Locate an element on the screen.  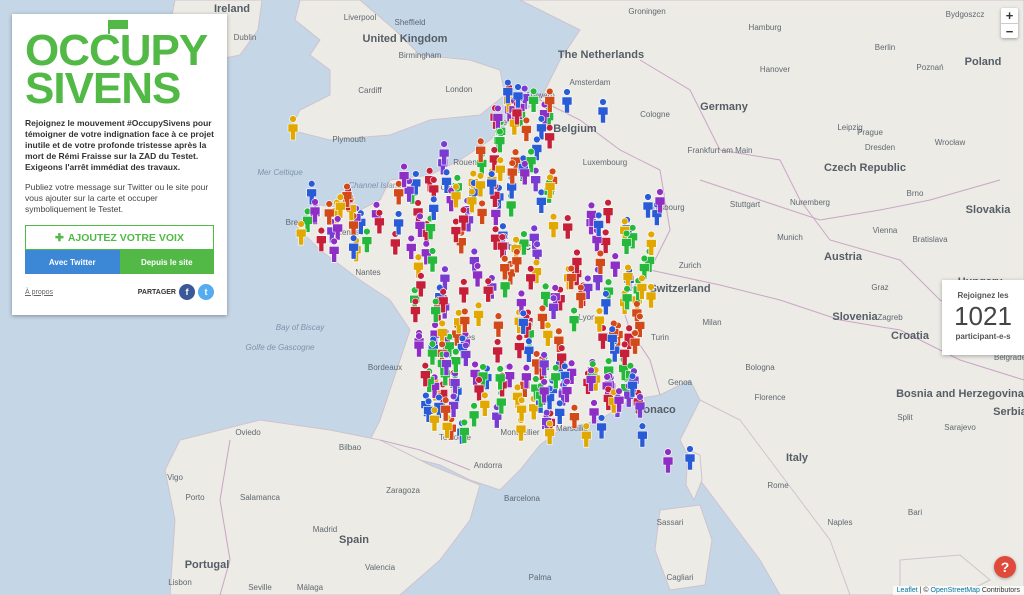
city-label: Wrocław is located at coordinates (950, 142).